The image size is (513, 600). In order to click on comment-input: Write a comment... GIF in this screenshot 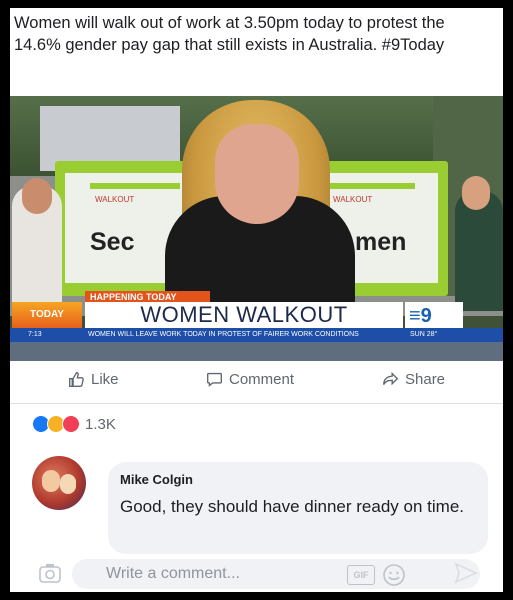, I will do `click(276, 574)`.